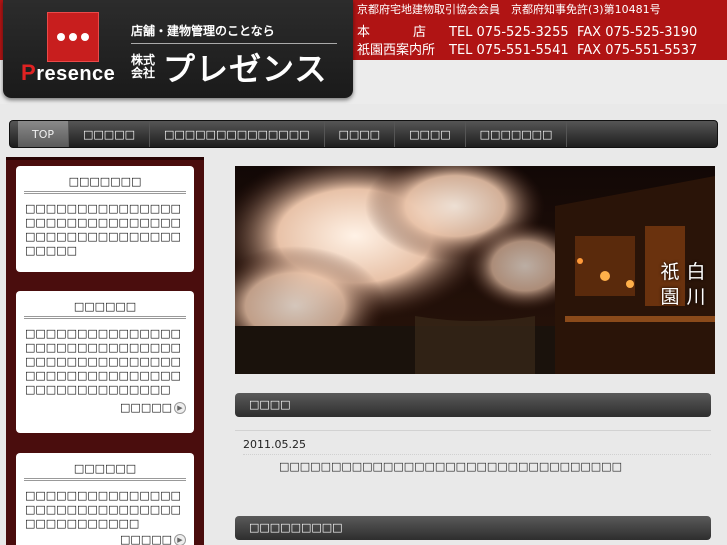 Image resolution: width=727 pixels, height=545 pixels. I want to click on nav-item-top: TOP, so click(44, 134).